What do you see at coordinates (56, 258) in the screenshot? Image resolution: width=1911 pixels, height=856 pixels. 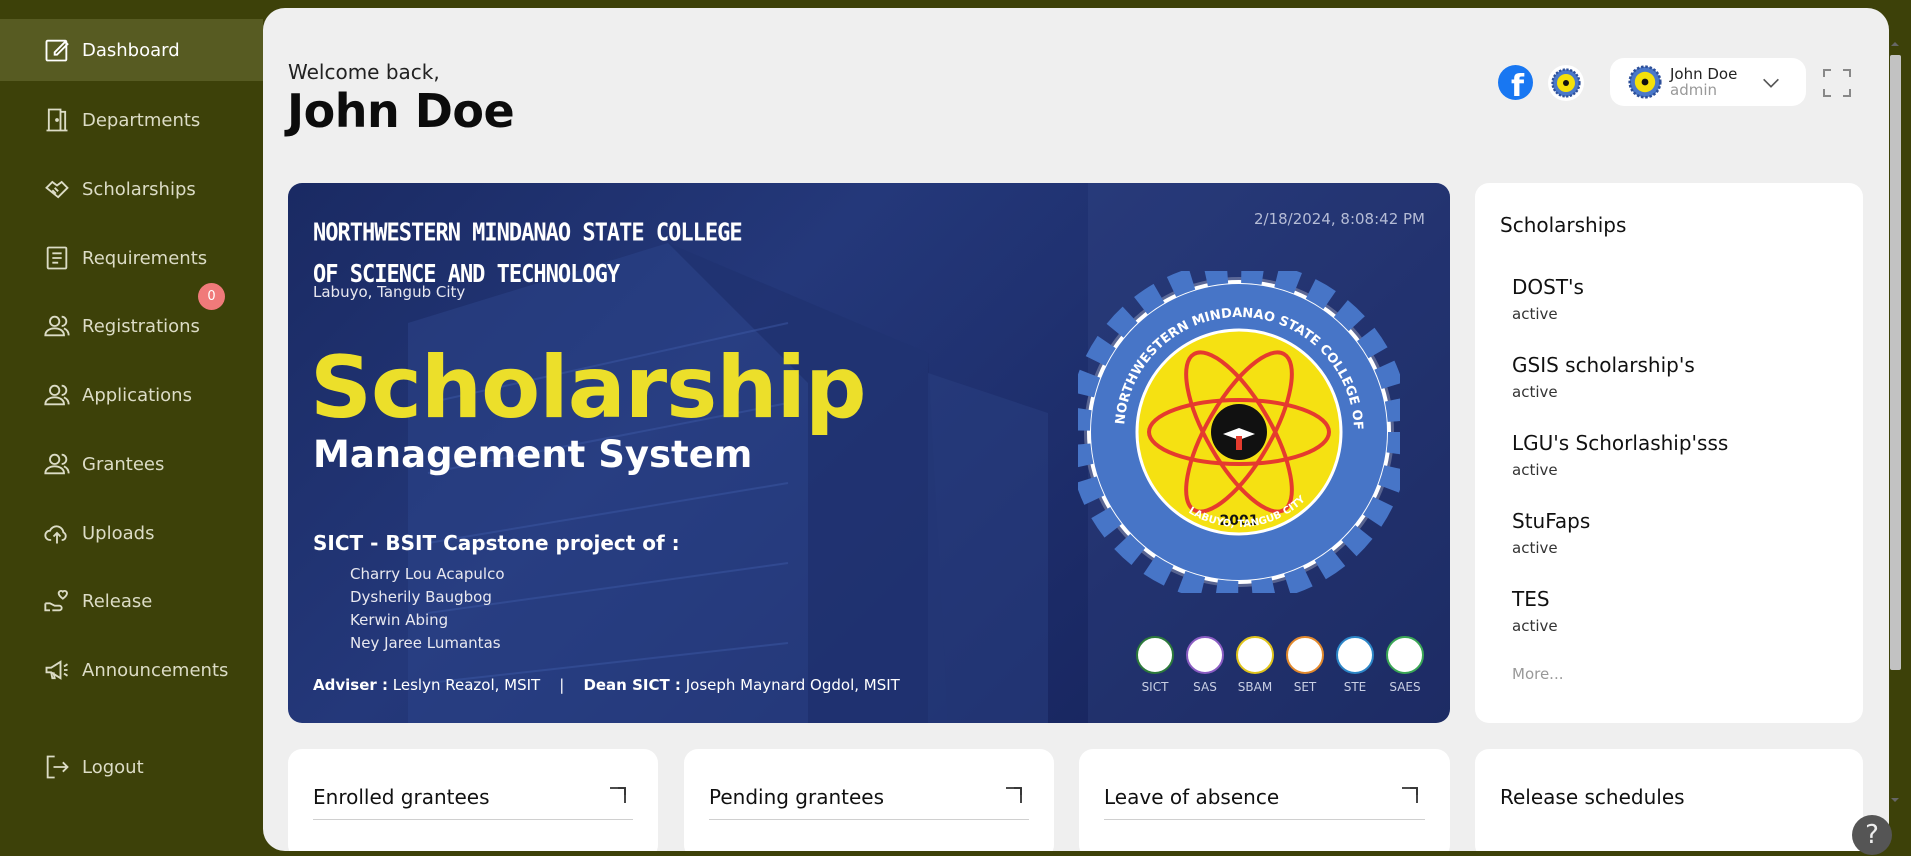 I see `document-icon` at bounding box center [56, 258].